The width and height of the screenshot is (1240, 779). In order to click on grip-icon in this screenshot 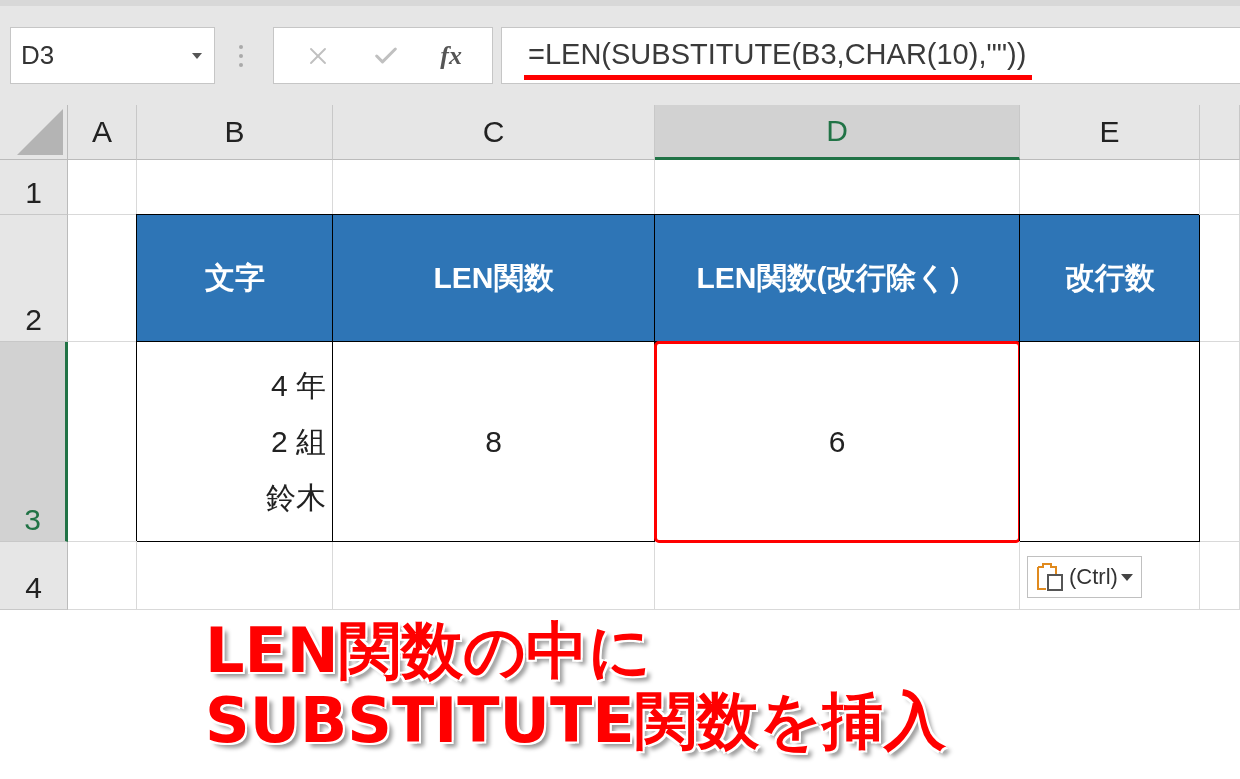, I will do `click(241, 55)`.